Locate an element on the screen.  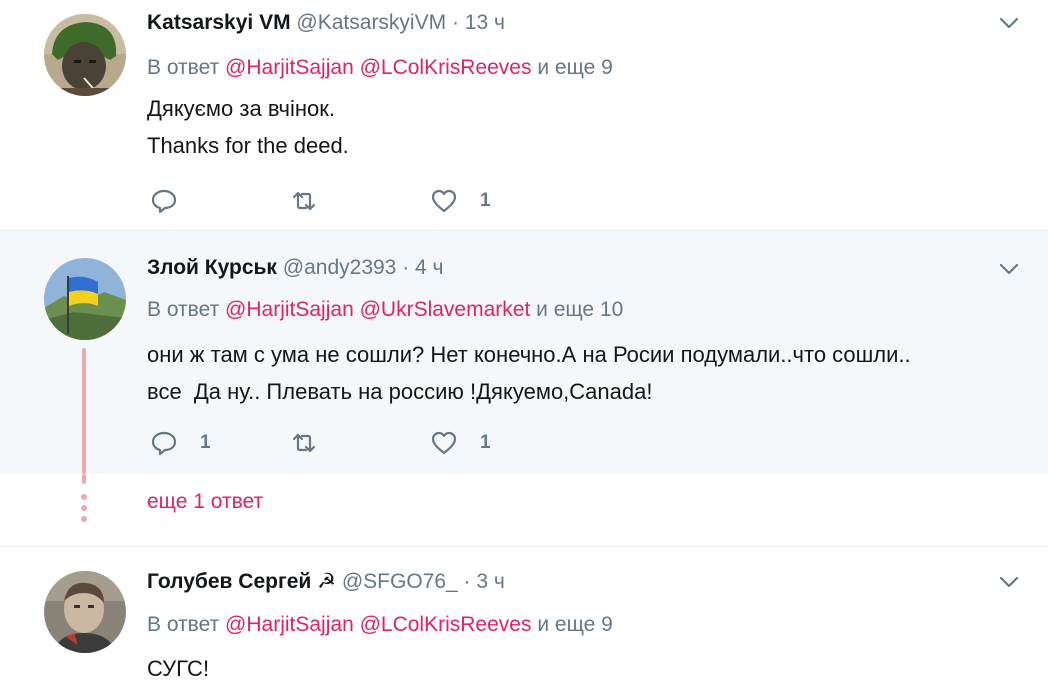
tweet-text: СУГС! is located at coordinates (178, 668).